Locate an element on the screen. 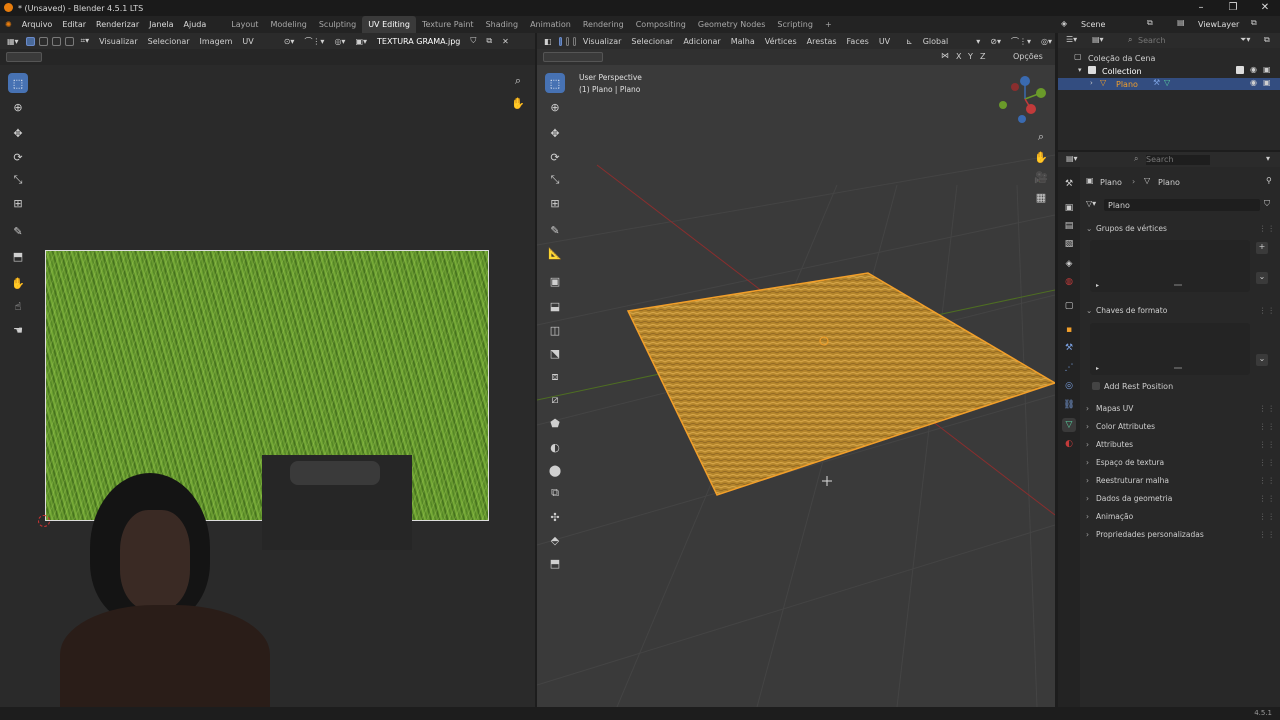 The image size is (1280, 720). data-tab-icon: ▽ is located at coordinates (1069, 425).